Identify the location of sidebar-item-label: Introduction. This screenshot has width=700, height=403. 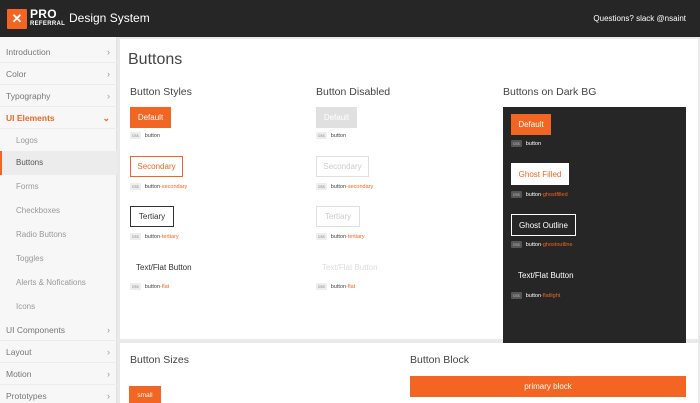
(28, 52).